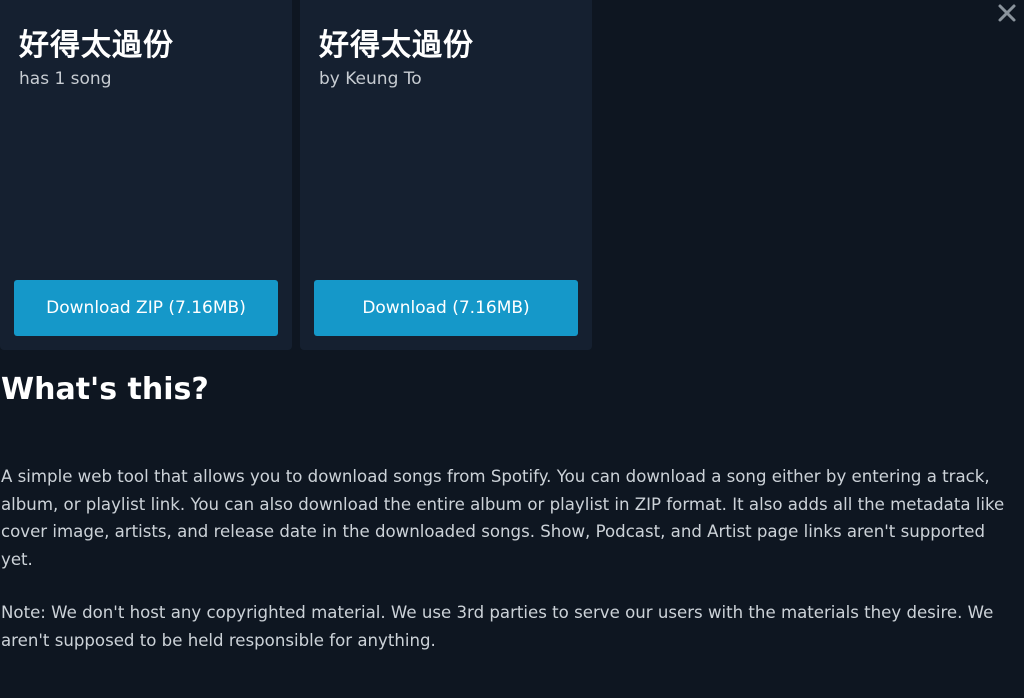 This screenshot has height=698, width=1024. I want to click on track-title: 好得太過份, so click(396, 45).